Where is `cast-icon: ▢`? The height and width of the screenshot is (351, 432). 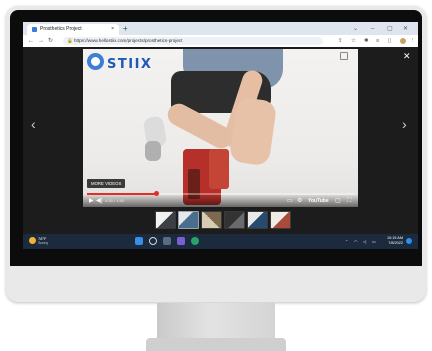
cast-icon: ▢ is located at coordinates (338, 201).